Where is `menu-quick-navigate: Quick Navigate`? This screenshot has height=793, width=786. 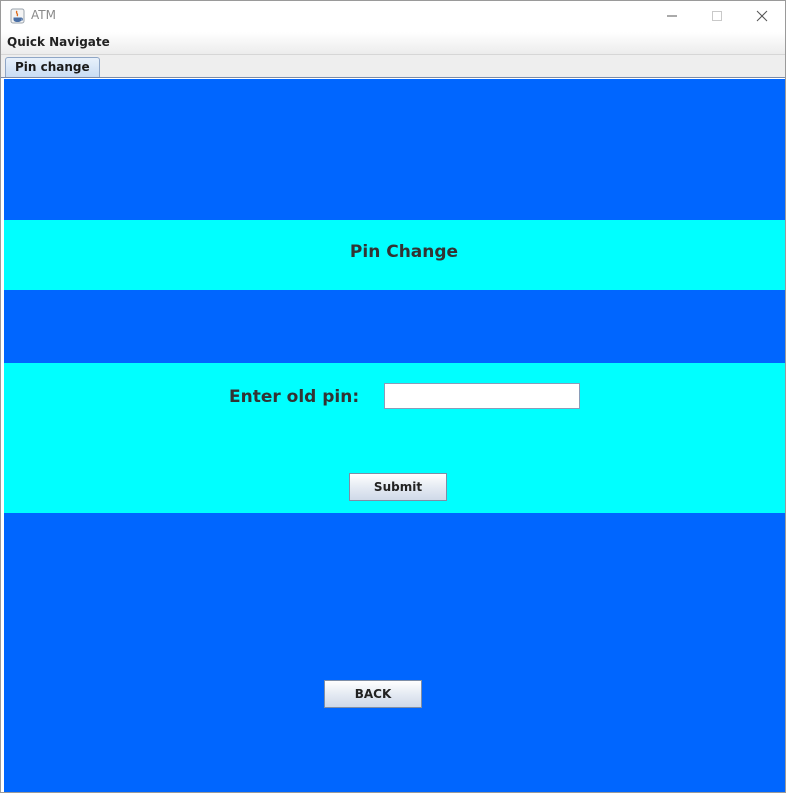
menu-quick-navigate: Quick Navigate is located at coordinates (58, 42).